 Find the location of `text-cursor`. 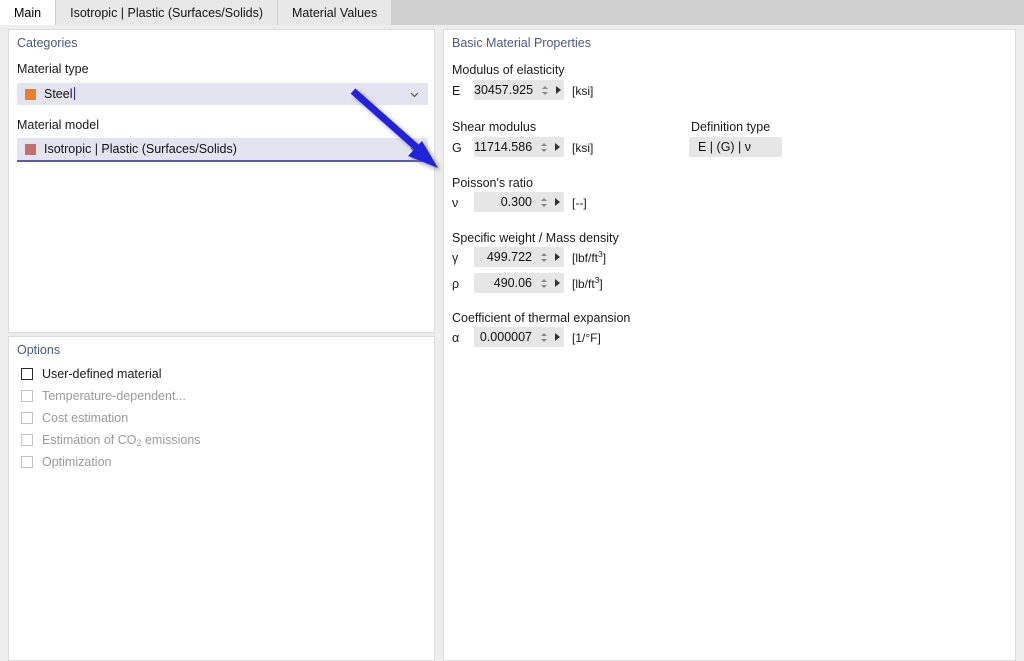

text-cursor is located at coordinates (74, 93).